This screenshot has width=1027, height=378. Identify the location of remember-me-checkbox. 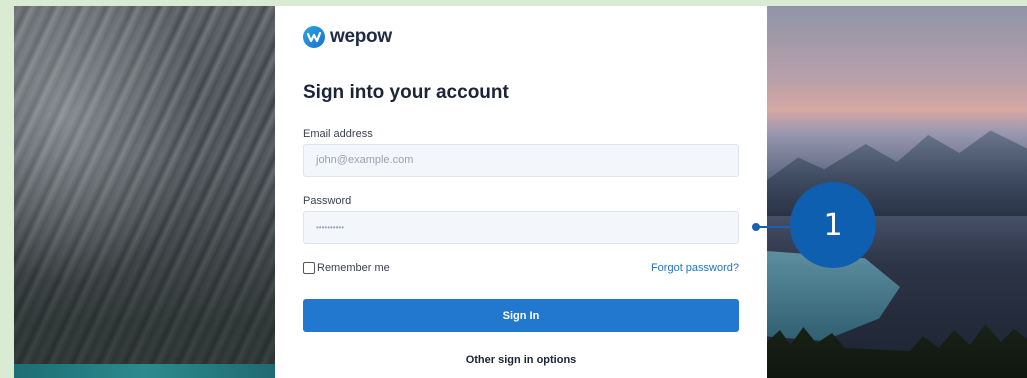
(309, 268).